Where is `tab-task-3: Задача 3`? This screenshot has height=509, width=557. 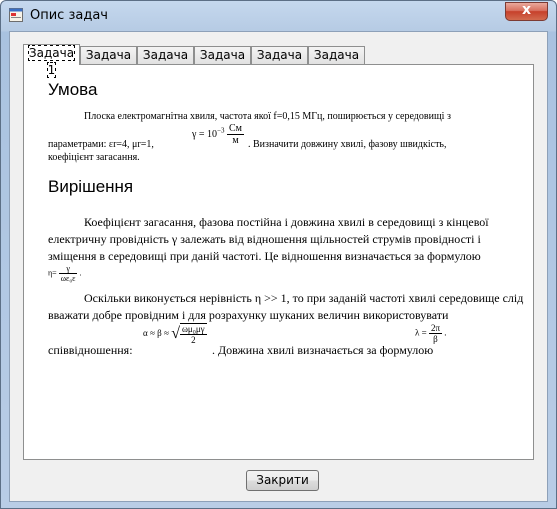 tab-task-3: Задача 3 is located at coordinates (165, 62).